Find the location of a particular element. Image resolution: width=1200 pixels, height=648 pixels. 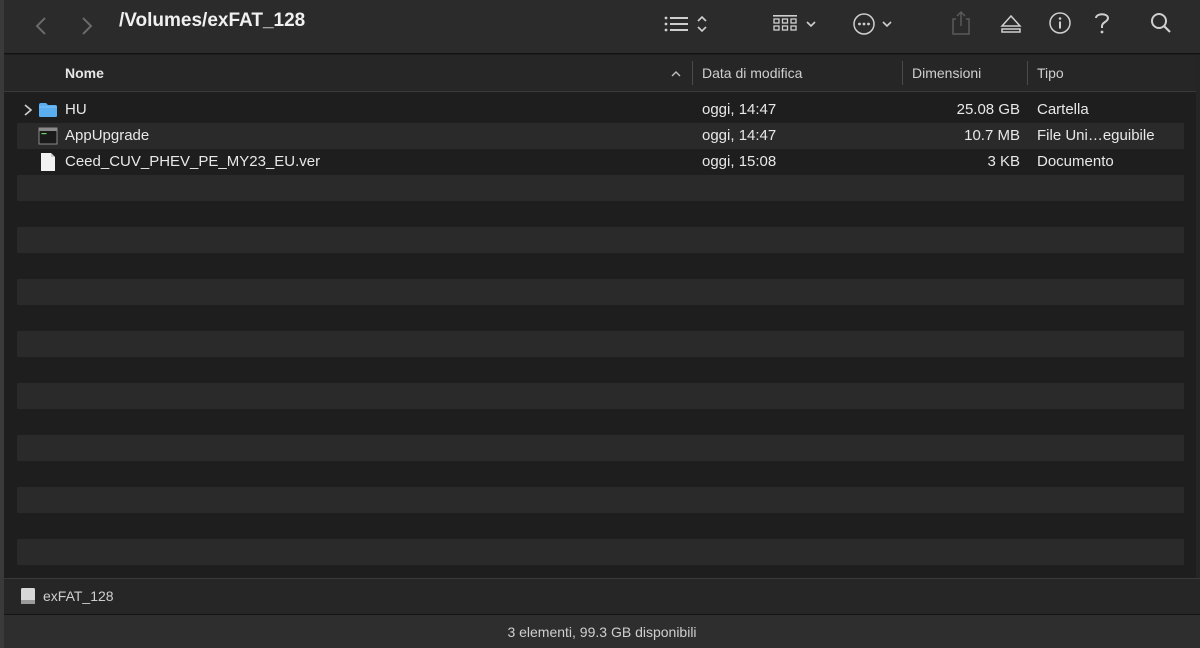

search-button is located at coordinates (1161, 23).